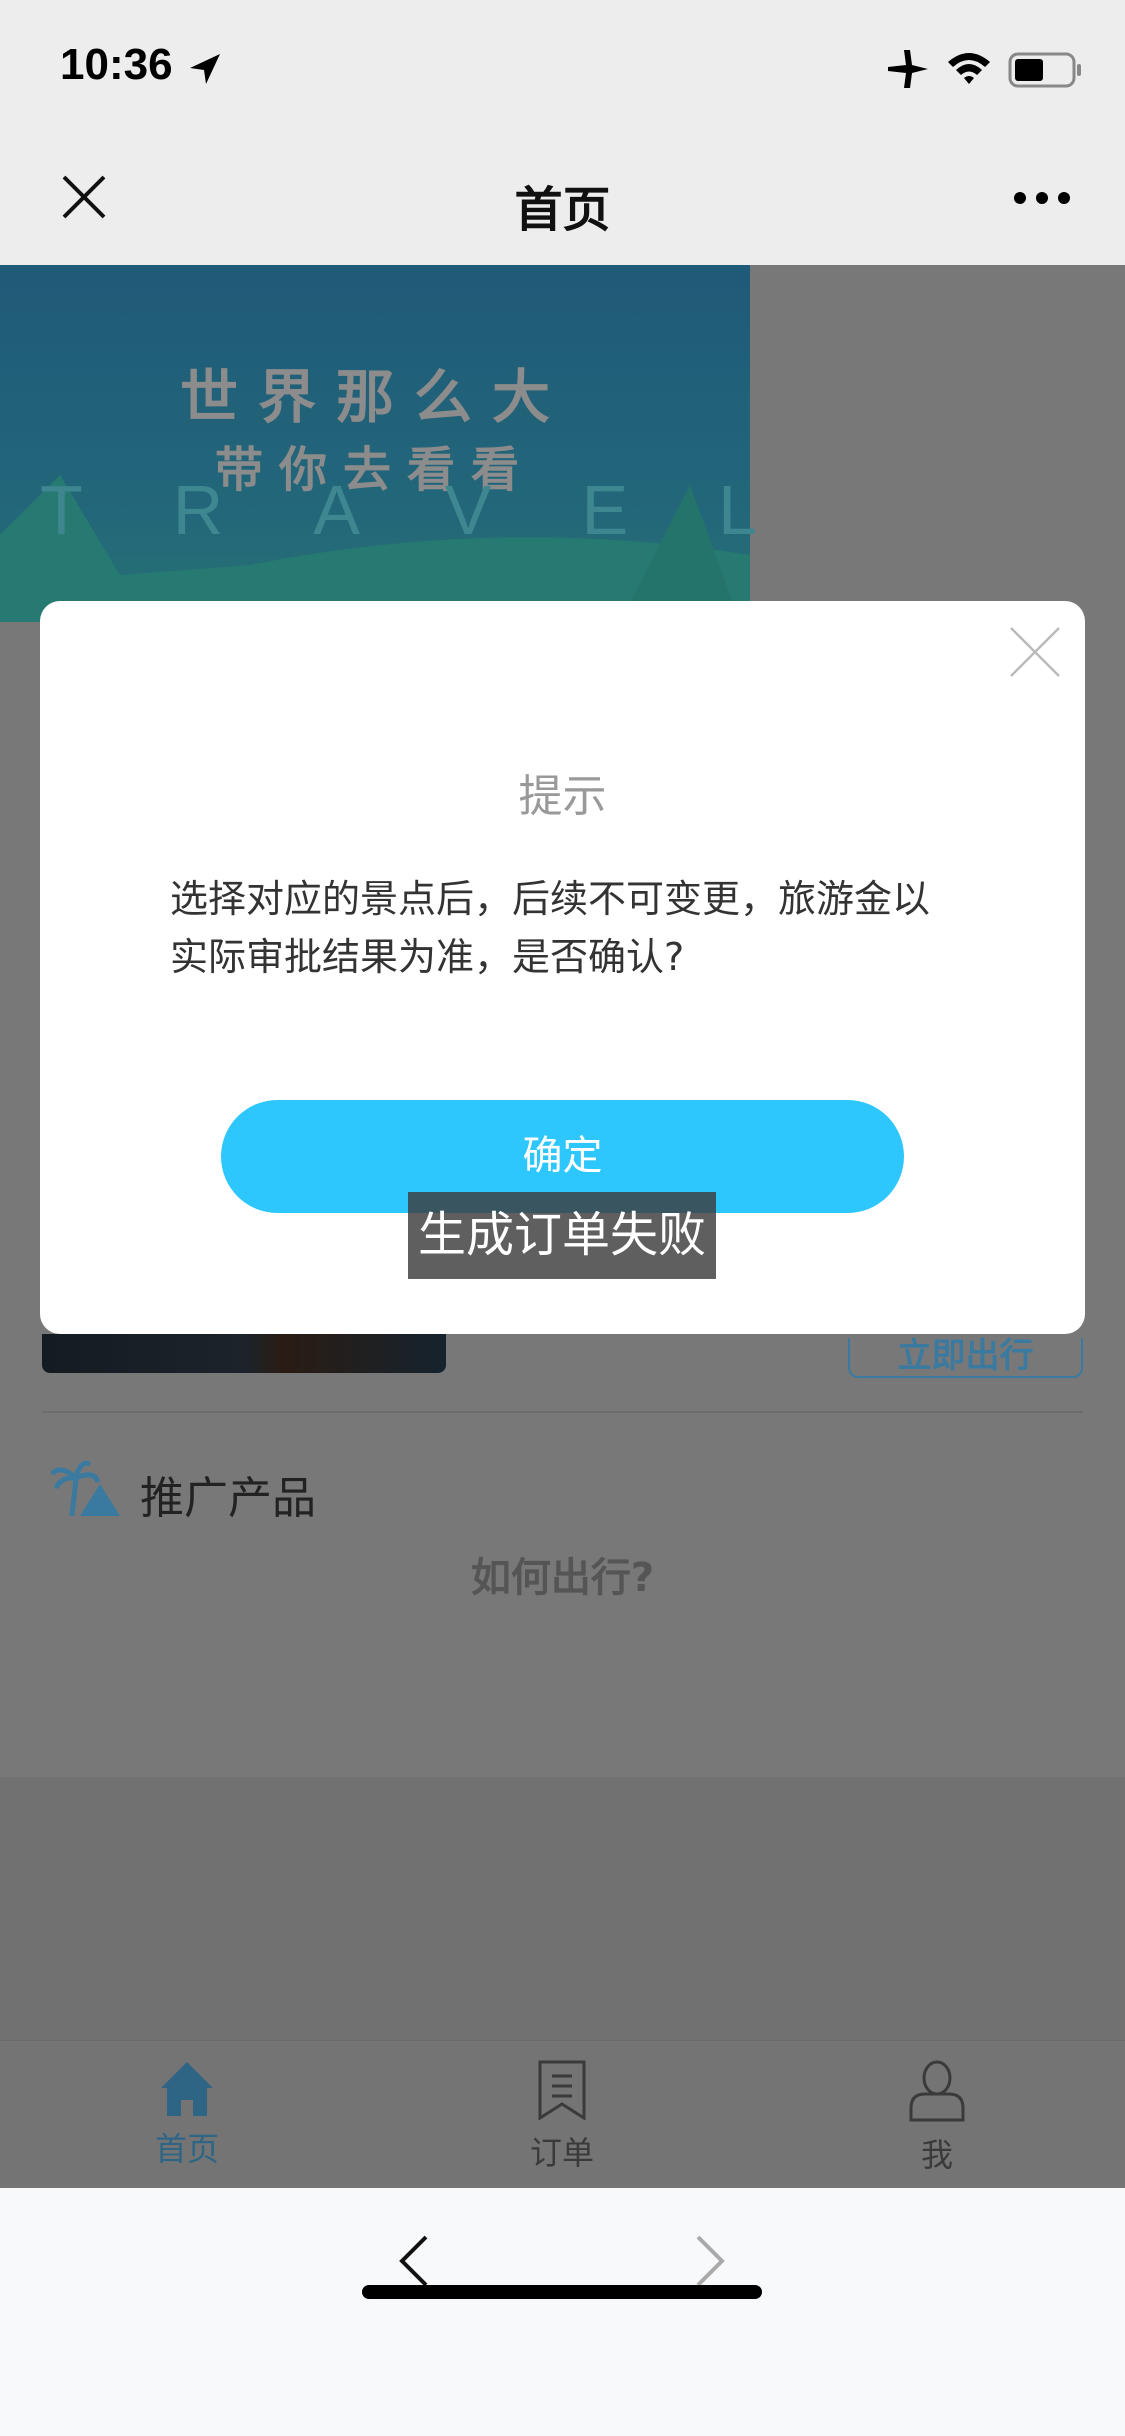 The height and width of the screenshot is (2436, 1125). Describe the element at coordinates (444, 510) in the screenshot. I see `banner-travel: TRAVEL` at that location.